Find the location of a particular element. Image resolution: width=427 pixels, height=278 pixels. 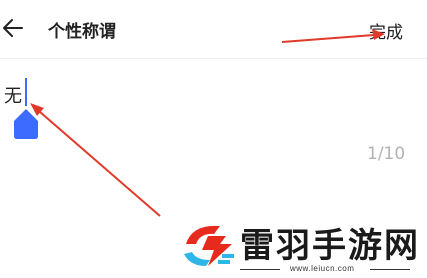

watermark: 雷羽手游网 www.leiucn.com is located at coordinates (302, 245).